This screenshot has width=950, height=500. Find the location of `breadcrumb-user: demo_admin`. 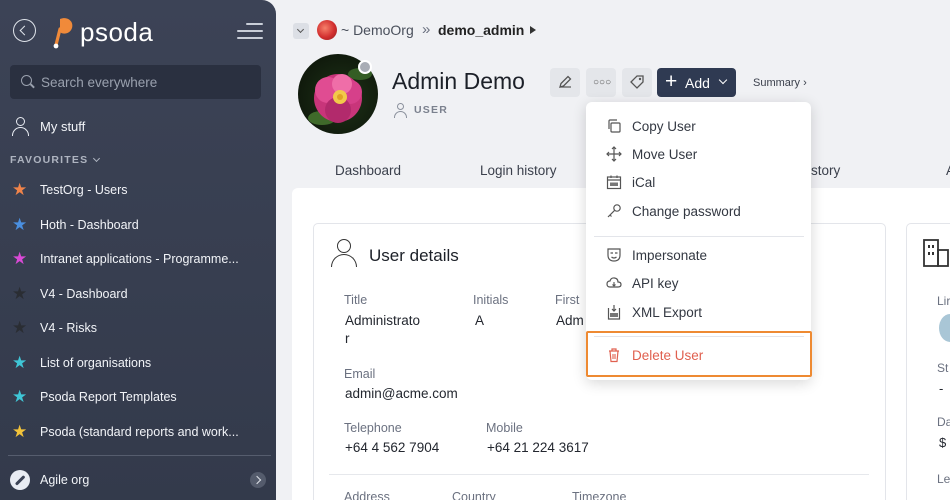

breadcrumb-user: demo_admin is located at coordinates (481, 30).